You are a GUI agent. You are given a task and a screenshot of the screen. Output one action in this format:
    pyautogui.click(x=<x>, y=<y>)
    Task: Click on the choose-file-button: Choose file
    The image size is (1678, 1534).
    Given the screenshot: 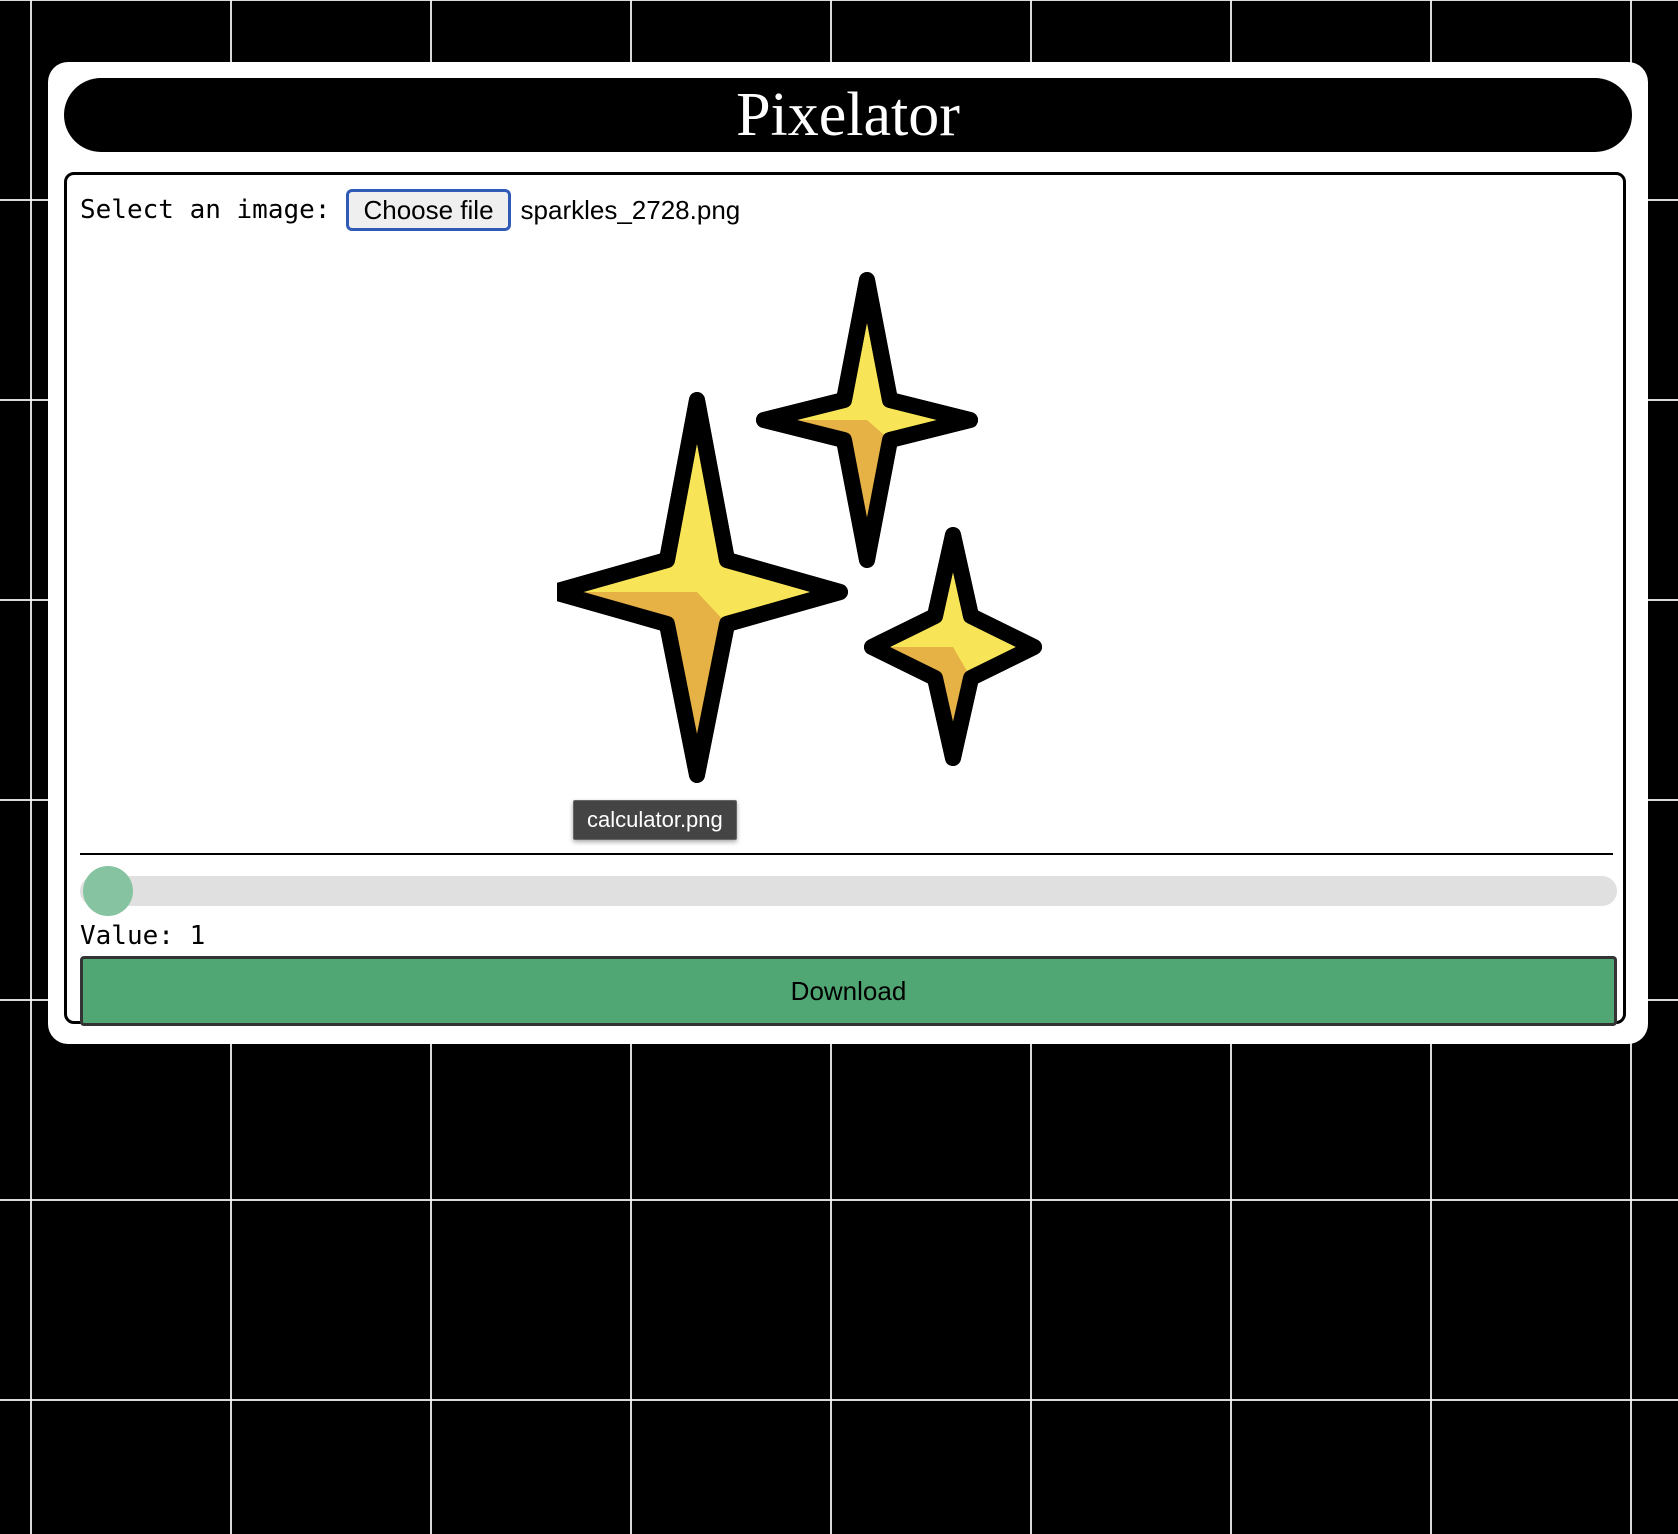 What is the action you would take?
    pyautogui.click(x=428, y=210)
    